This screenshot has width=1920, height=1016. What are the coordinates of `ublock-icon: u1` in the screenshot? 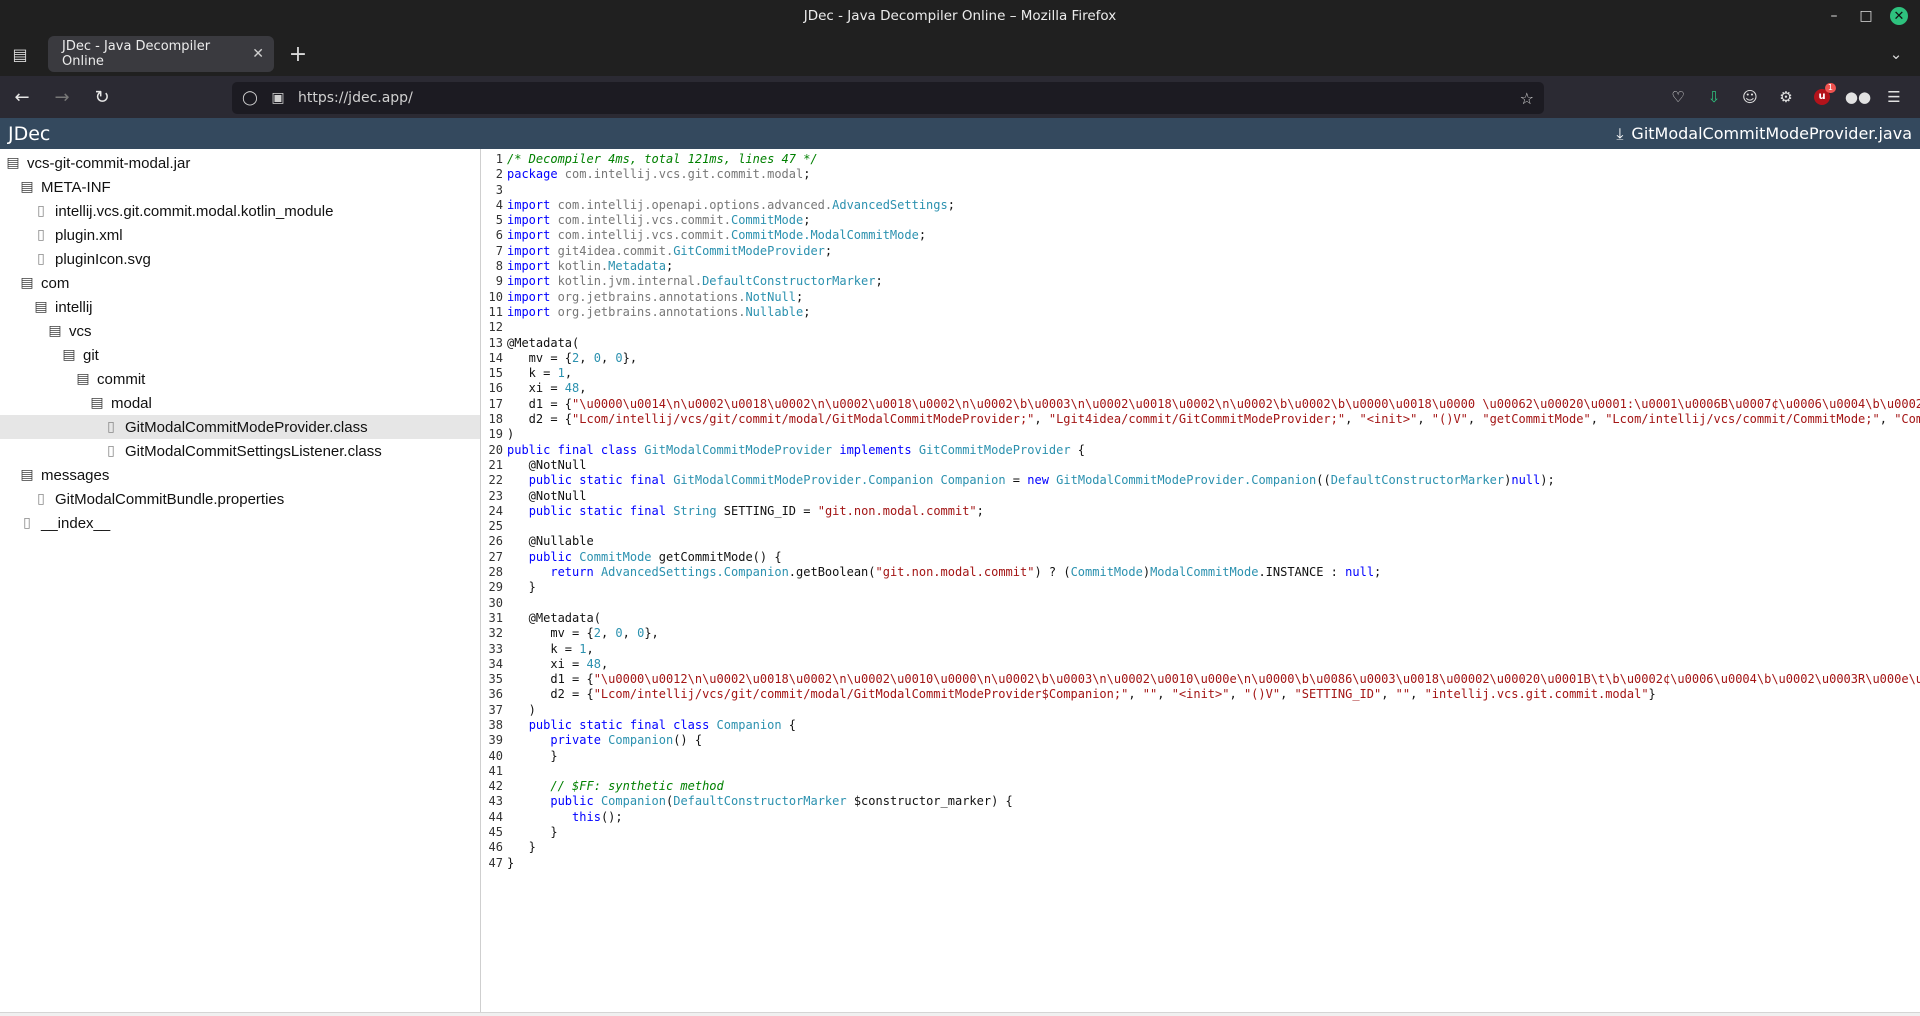 It's located at (1822, 97).